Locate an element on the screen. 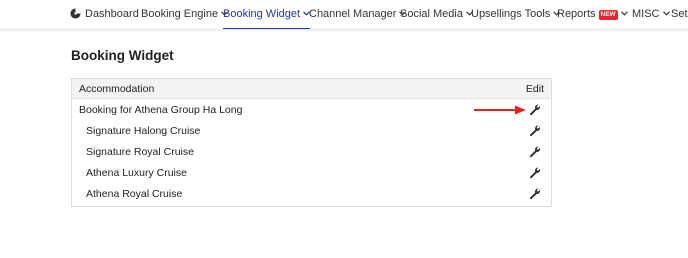  nav-misc: MISC is located at coordinates (651, 14).